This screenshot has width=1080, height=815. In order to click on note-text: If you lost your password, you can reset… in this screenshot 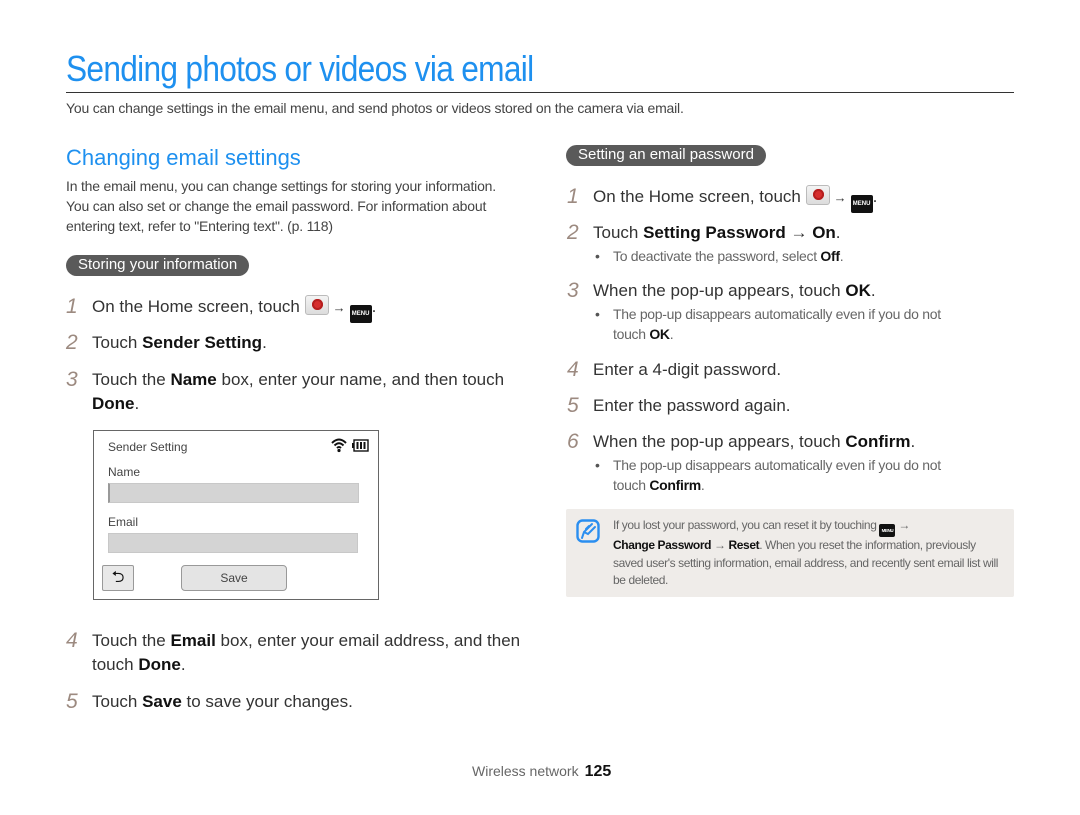, I will do `click(810, 553)`.